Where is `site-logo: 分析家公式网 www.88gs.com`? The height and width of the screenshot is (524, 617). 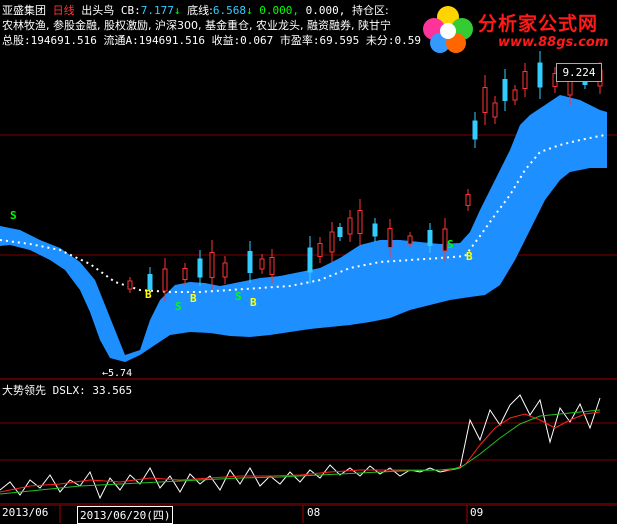
site-logo: 分析家公式网 www.88gs.com is located at coordinates (518, 29).